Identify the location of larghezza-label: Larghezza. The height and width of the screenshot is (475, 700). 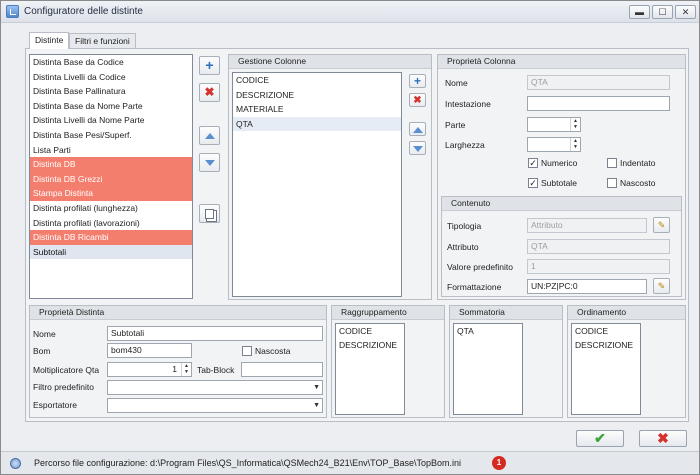
(465, 145).